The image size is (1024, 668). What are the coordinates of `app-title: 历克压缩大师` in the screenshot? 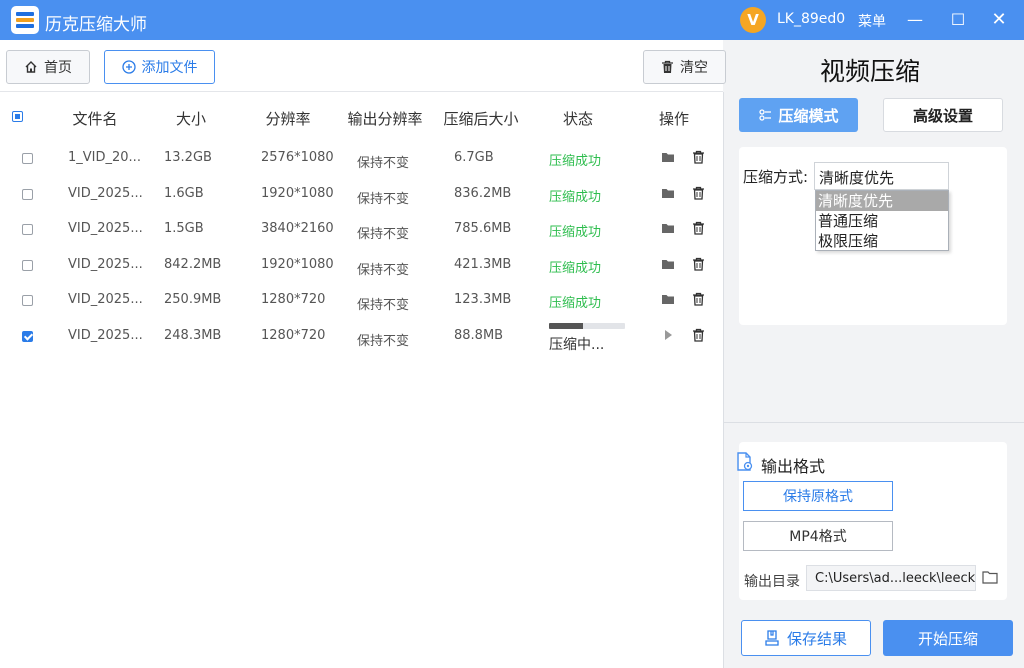 It's located at (96, 25).